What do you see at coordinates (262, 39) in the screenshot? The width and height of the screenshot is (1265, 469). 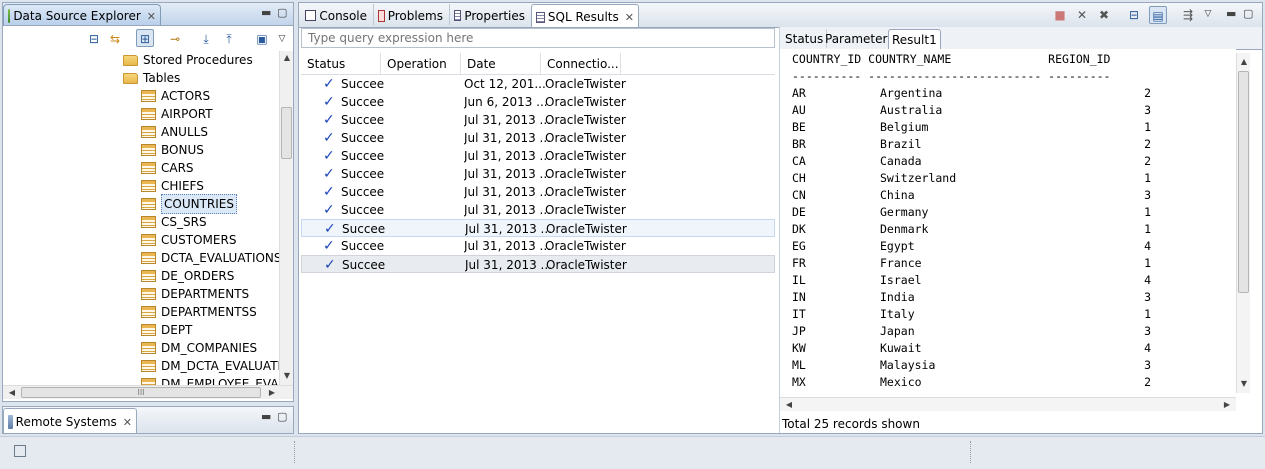 I see `save-icon: ▣` at bounding box center [262, 39].